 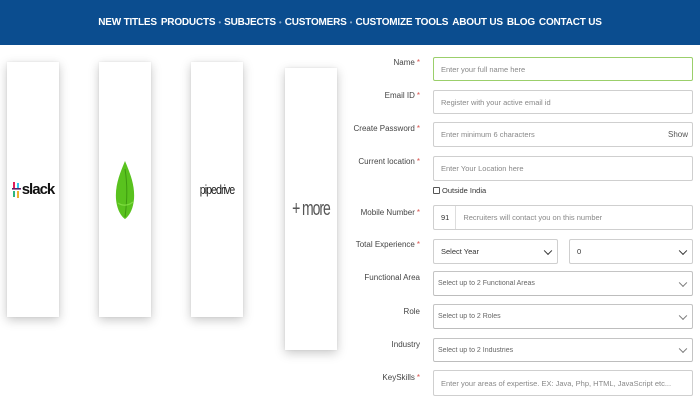 What do you see at coordinates (563, 102) in the screenshot?
I see `email-field: Register with your active email id` at bounding box center [563, 102].